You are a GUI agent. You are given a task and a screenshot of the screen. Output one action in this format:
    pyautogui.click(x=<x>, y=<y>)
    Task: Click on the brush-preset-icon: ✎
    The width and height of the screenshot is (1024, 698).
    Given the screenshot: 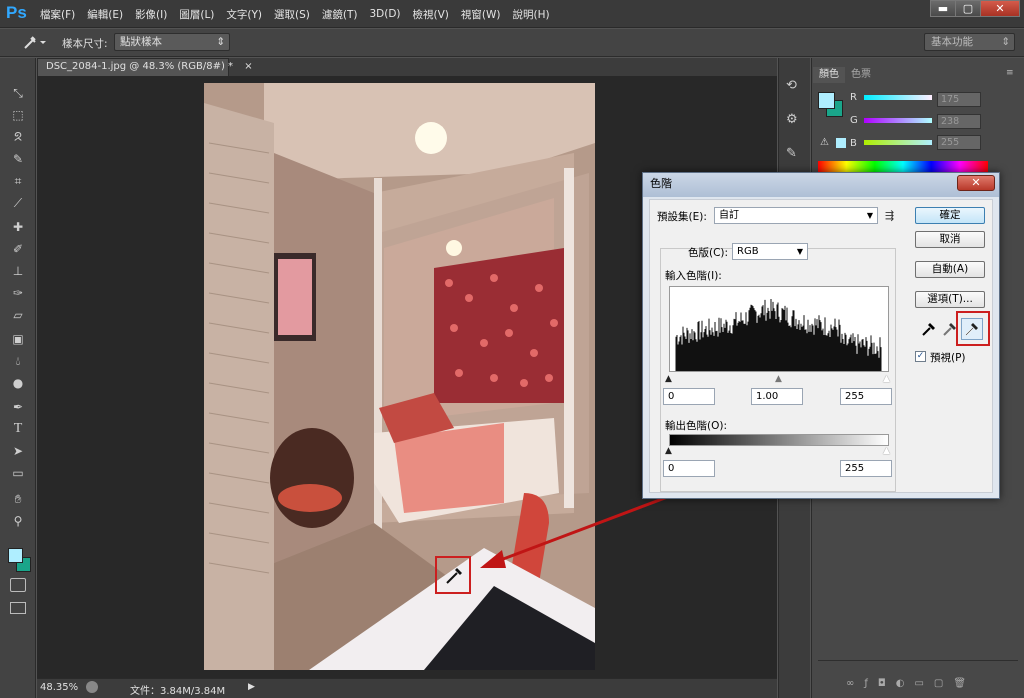 What is the action you would take?
    pyautogui.click(x=791, y=153)
    